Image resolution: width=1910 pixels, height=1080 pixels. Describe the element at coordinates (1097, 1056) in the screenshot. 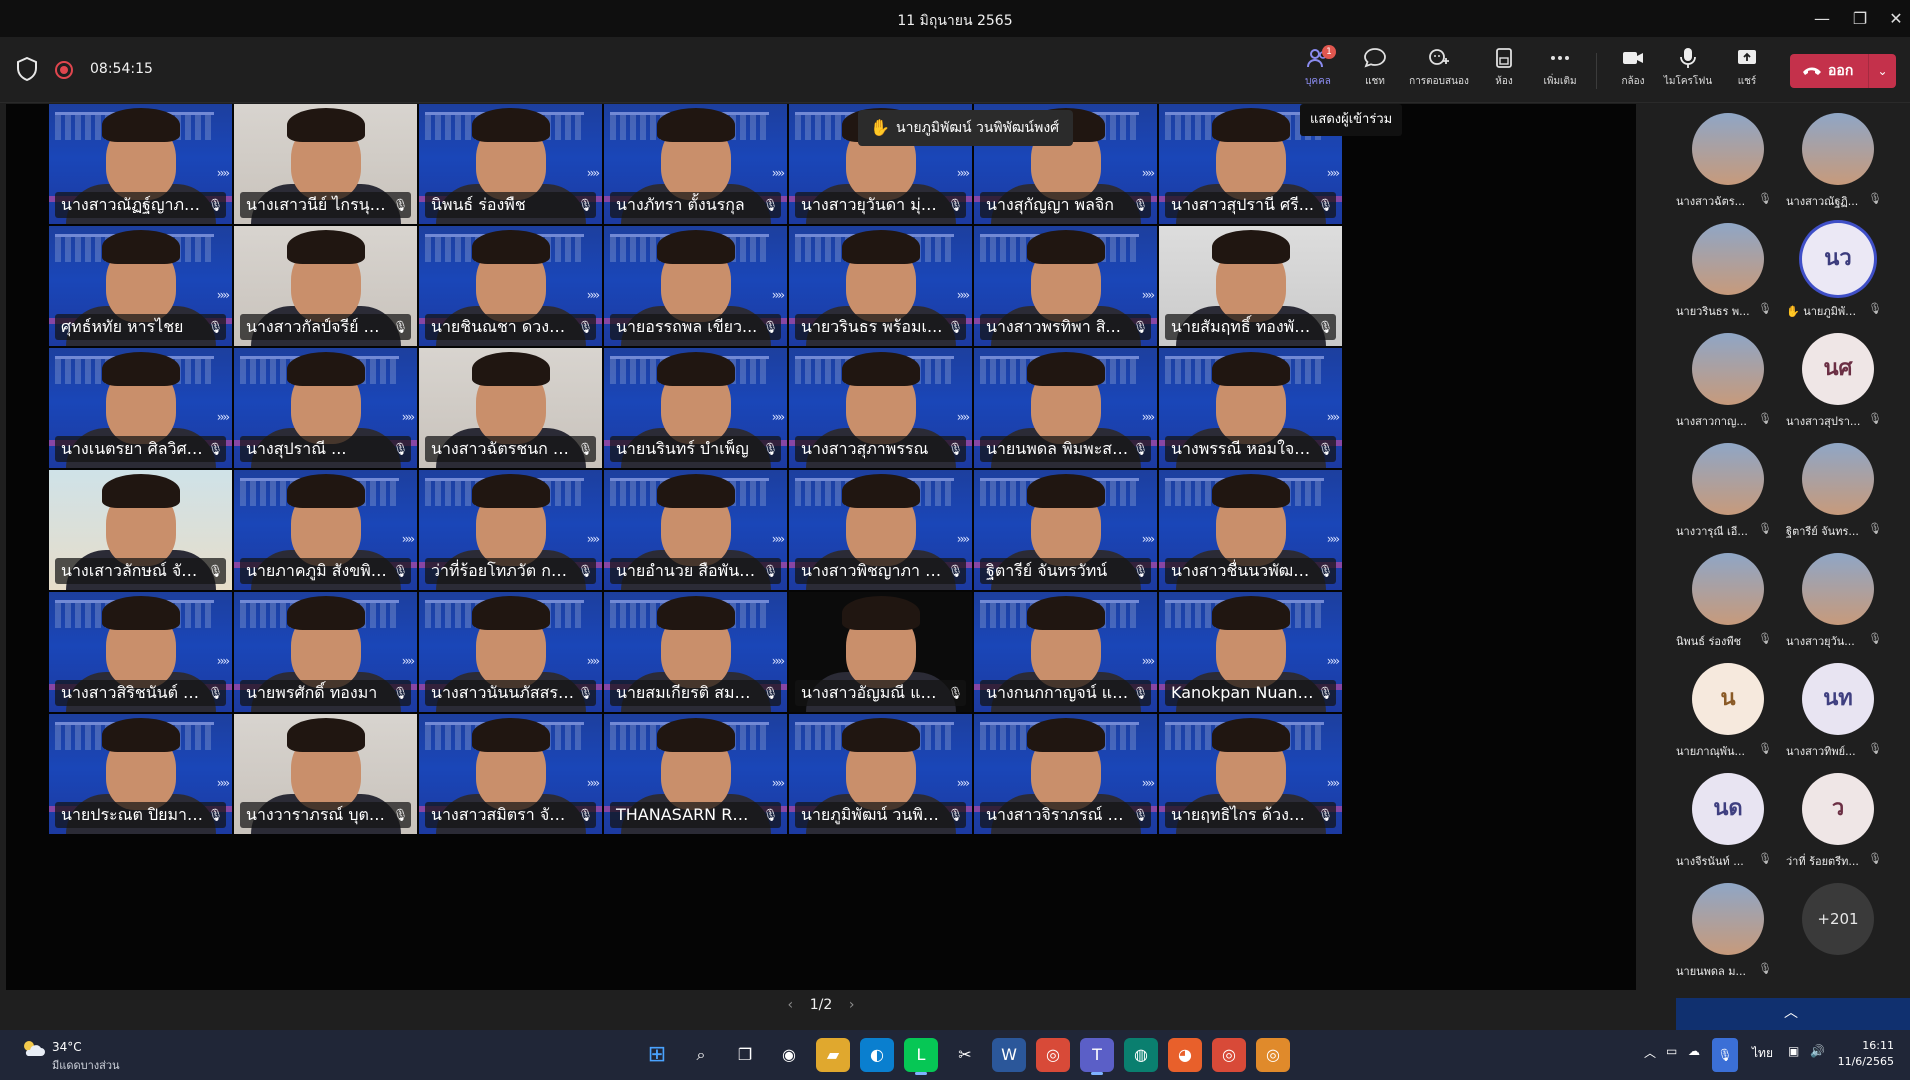

I see `teams-icon: T` at that location.